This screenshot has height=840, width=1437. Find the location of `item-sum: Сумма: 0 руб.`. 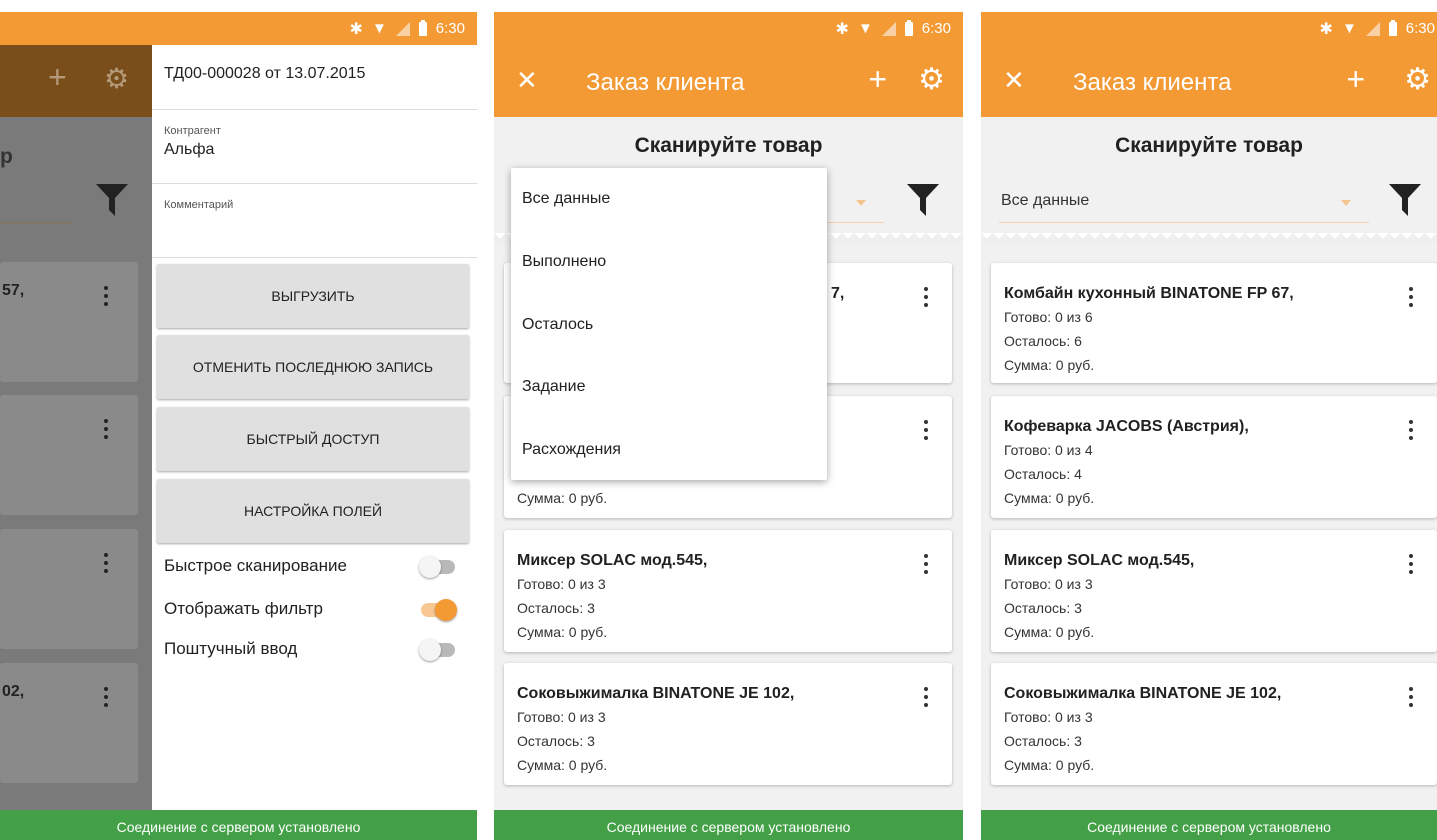

item-sum: Сумма: 0 руб. is located at coordinates (1049, 498).